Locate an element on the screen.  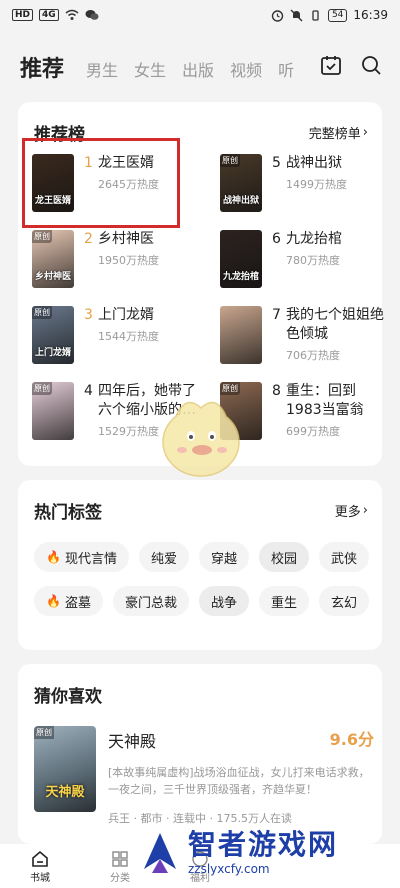
ranking-item: 原创 4 四年后，她带了六个缩小版的… 1529万热度 is located at coordinates (117, 412).